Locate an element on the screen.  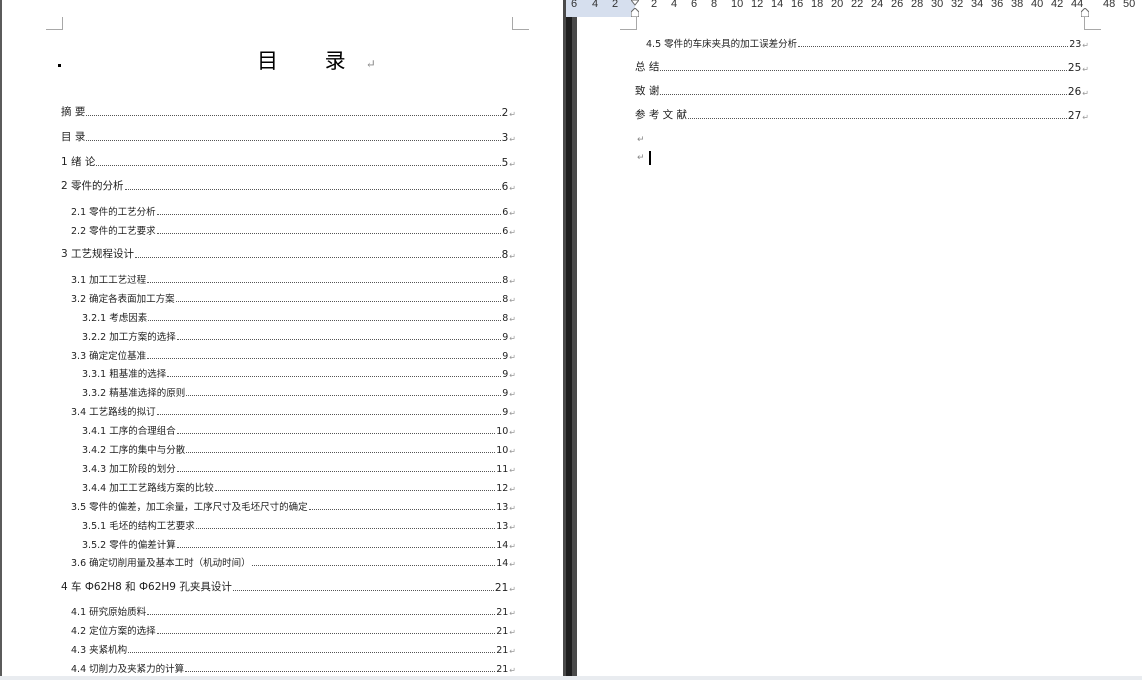
toc-entry-label: 参 考 文 献 is located at coordinates (661, 115).